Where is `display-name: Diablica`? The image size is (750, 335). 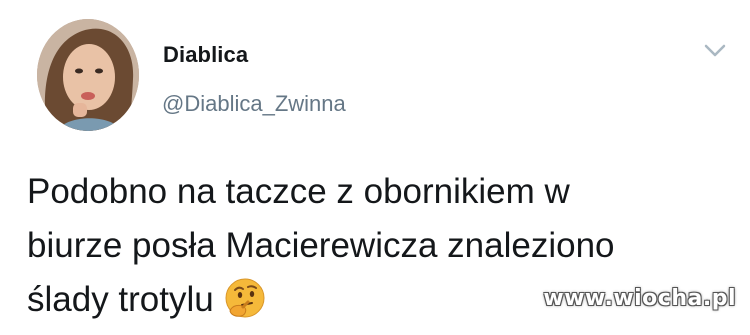 display-name: Diablica is located at coordinates (205, 55).